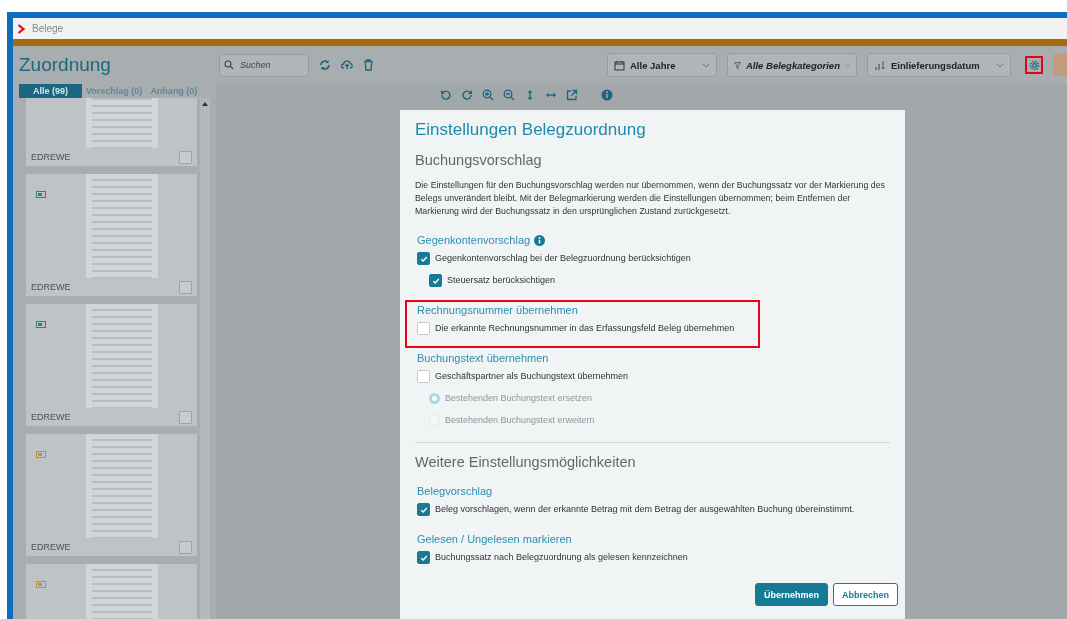 The height and width of the screenshot is (619, 1067). I want to click on zoom-out-icon, so click(509, 95).